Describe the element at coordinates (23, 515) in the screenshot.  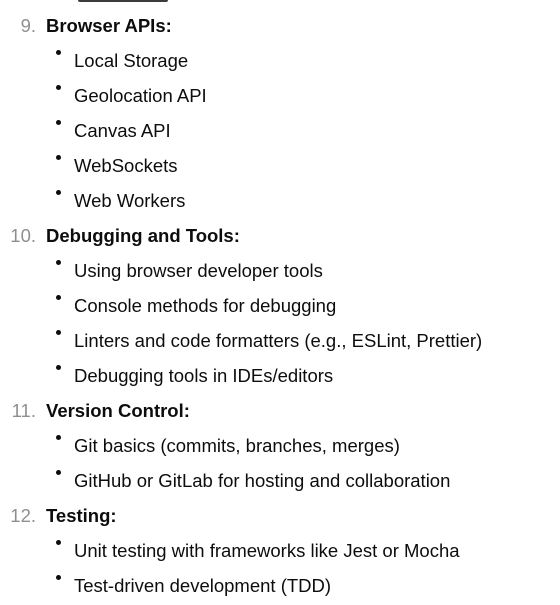
I see `list-number: 12.` at that location.